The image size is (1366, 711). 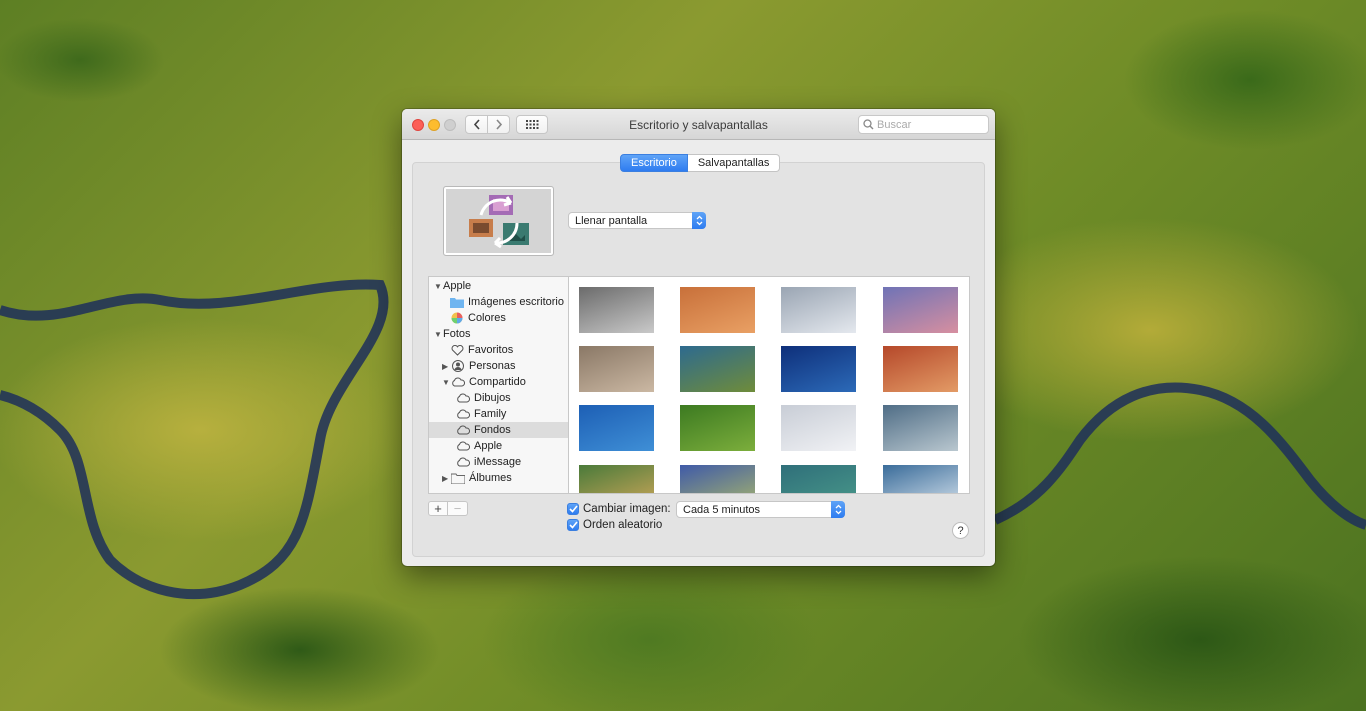 What do you see at coordinates (512, 446) in the screenshot?
I see `sidebar-item-apple-shared: Apple` at bounding box center [512, 446].